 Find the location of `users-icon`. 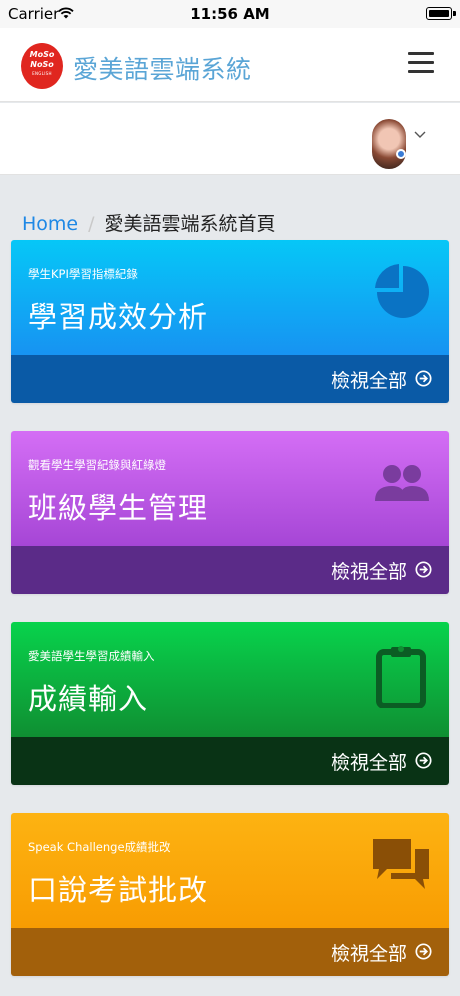

users-icon is located at coordinates (402, 483).